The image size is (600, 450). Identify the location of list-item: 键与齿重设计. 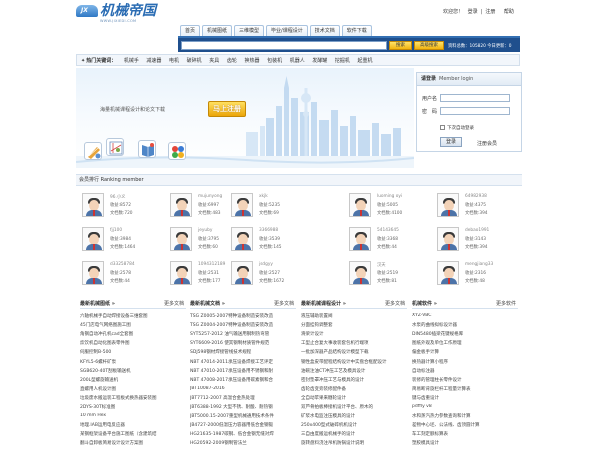
(465, 398).